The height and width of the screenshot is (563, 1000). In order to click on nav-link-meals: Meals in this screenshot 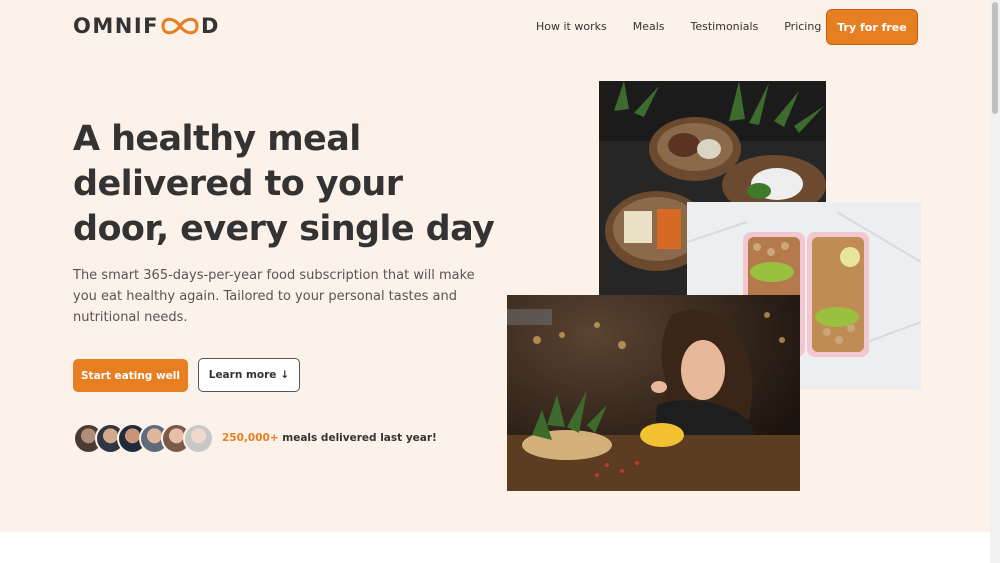, I will do `click(649, 26)`.